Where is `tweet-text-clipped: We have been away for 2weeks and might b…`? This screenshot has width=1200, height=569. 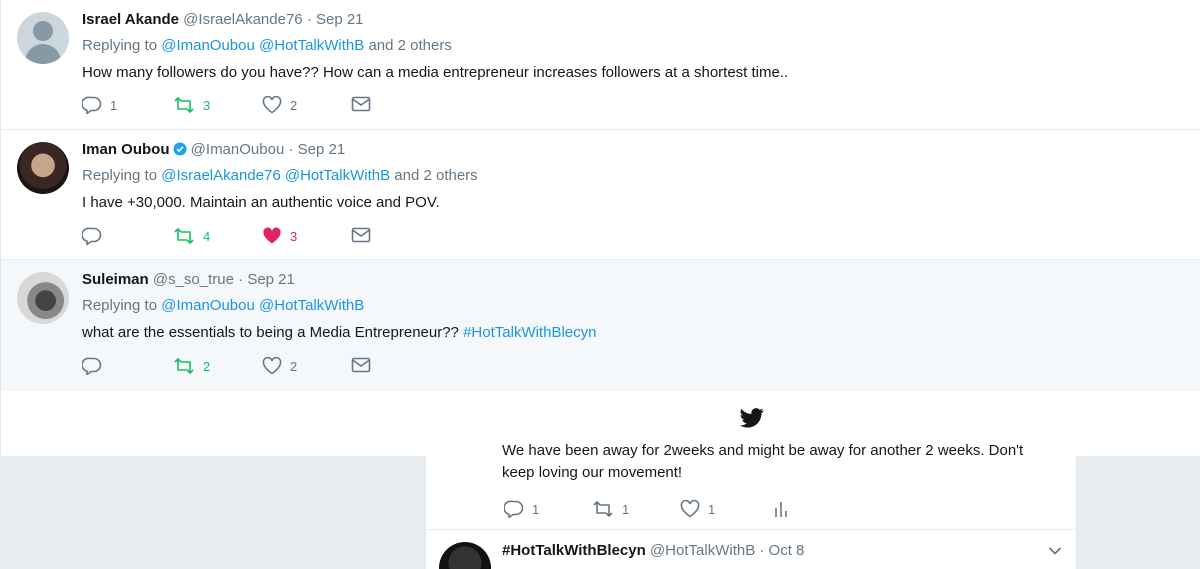 tweet-text-clipped: We have been away for 2weeks and might b… is located at coordinates (763, 450).